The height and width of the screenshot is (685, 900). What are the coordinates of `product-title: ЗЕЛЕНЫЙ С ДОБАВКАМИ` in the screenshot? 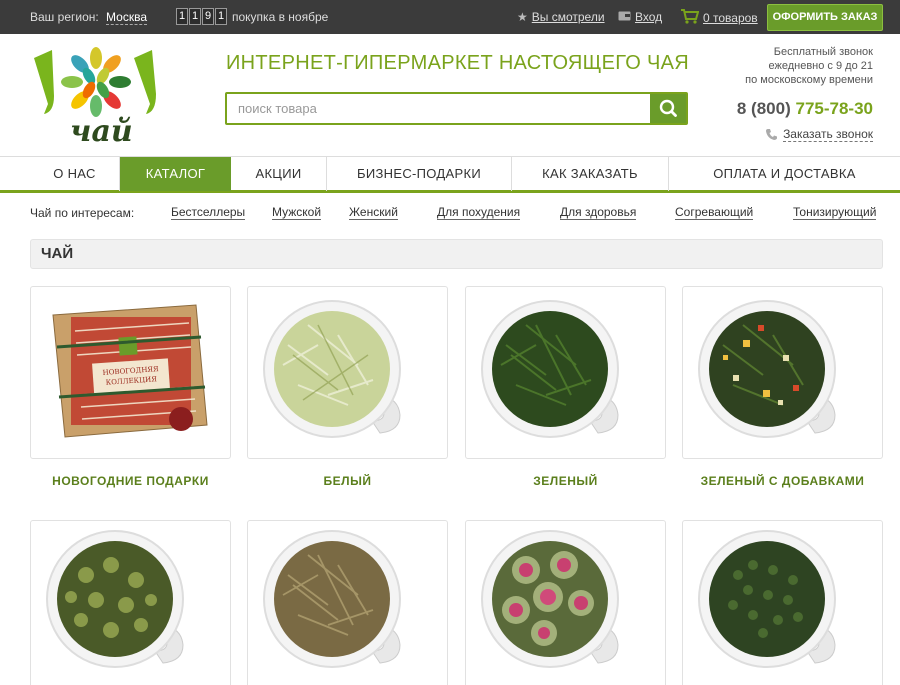 It's located at (782, 481).